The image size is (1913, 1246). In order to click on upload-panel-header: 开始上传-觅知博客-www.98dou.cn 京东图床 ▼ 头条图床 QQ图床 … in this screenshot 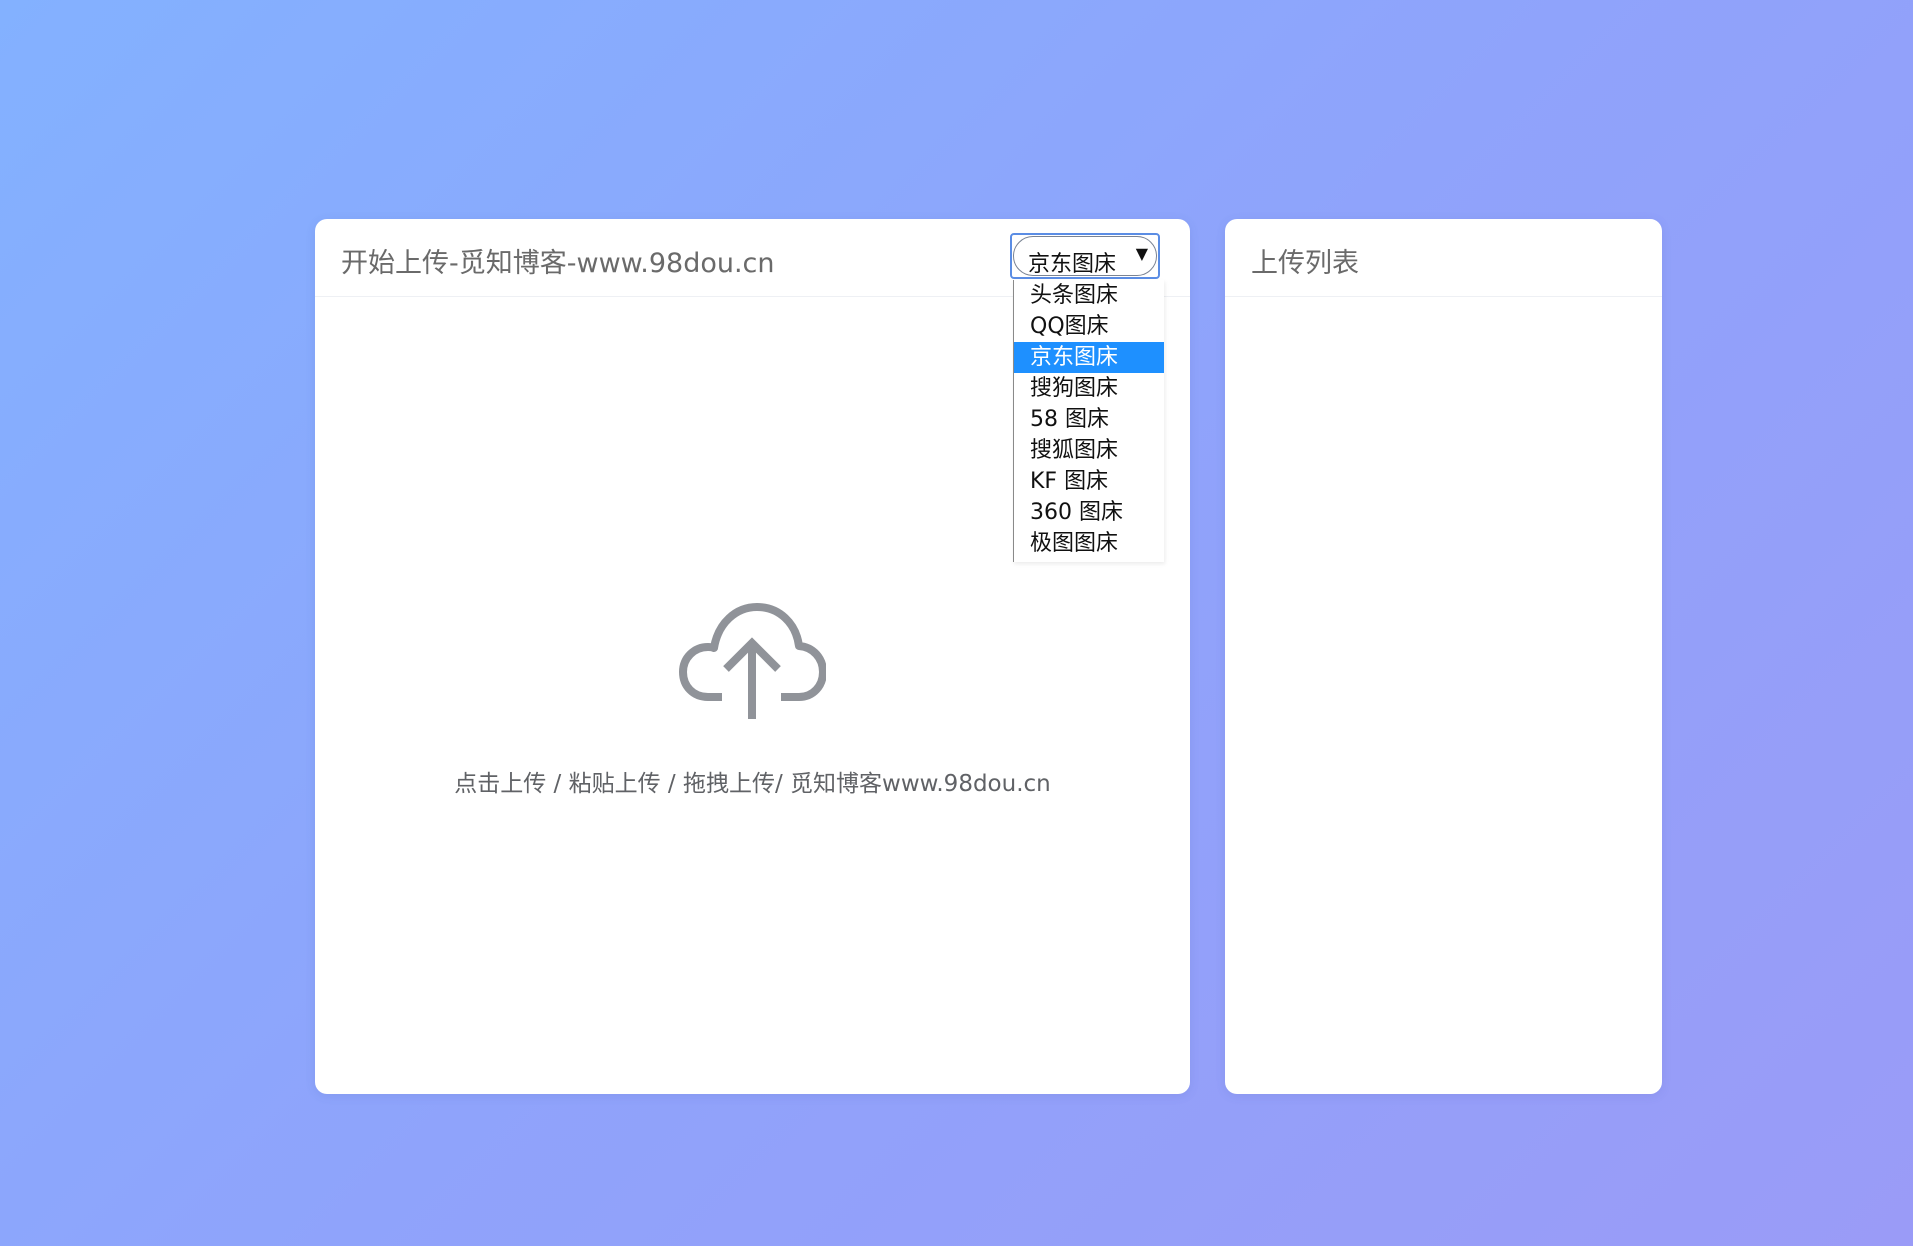, I will do `click(752, 390)`.